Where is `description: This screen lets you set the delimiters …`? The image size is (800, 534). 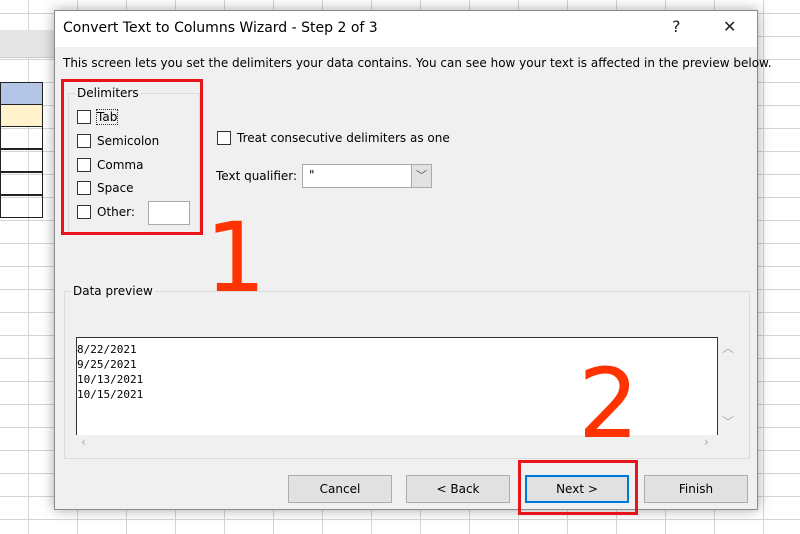
description: This screen lets you set the delimiters … is located at coordinates (417, 63).